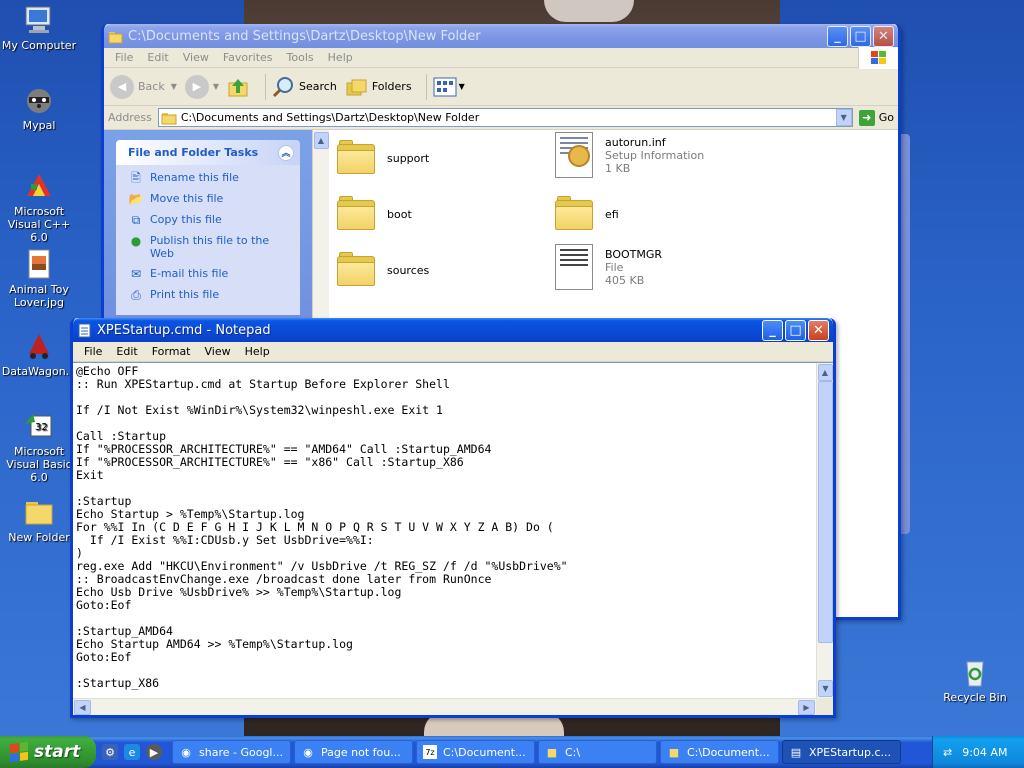 This screenshot has height=768, width=1024. I want to click on folders-button: Folders, so click(378, 87).